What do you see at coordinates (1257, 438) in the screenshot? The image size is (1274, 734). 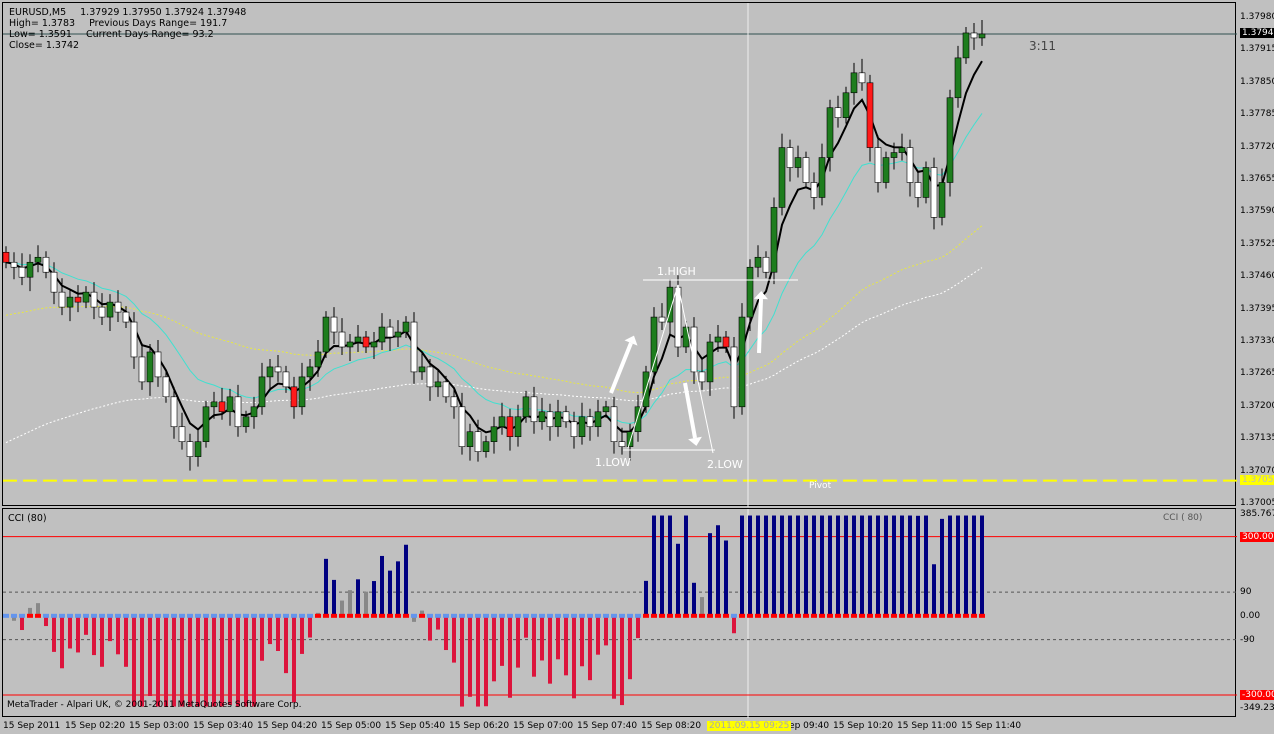 I see `price-tick: 1.37135` at bounding box center [1257, 438].